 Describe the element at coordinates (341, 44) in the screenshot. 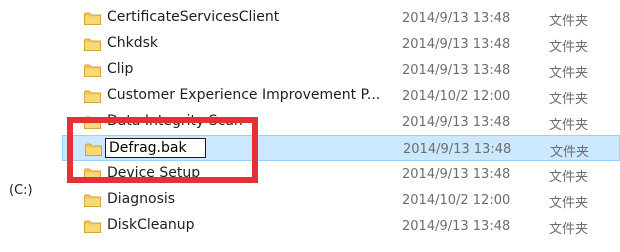

I see `list-item-chkdsk: Chkdsk 2014/9/13 13:48 文件夹` at that location.